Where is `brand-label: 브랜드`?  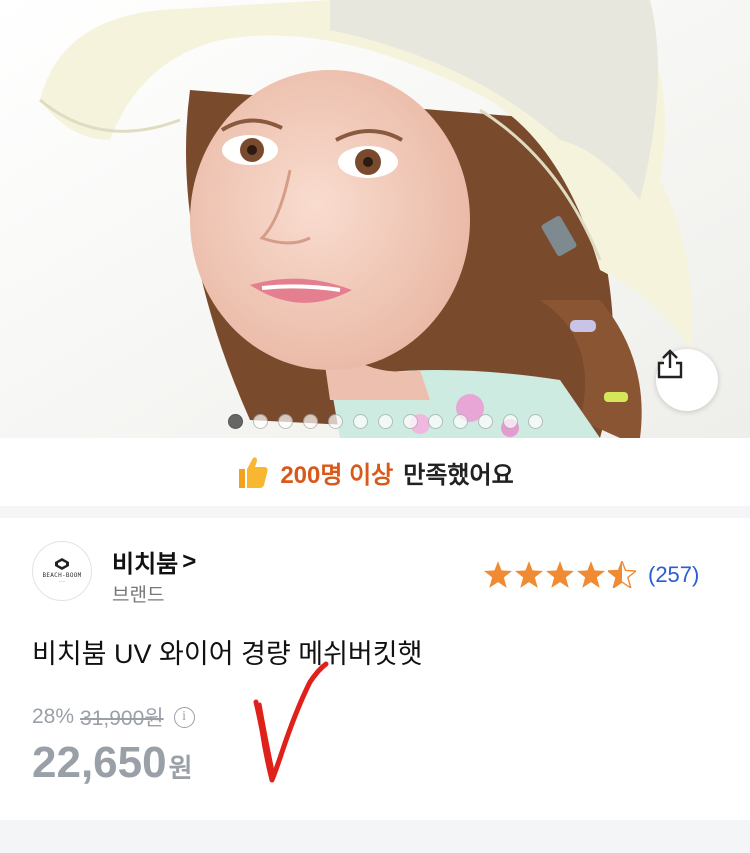
brand-label: 브랜드 is located at coordinates (138, 595).